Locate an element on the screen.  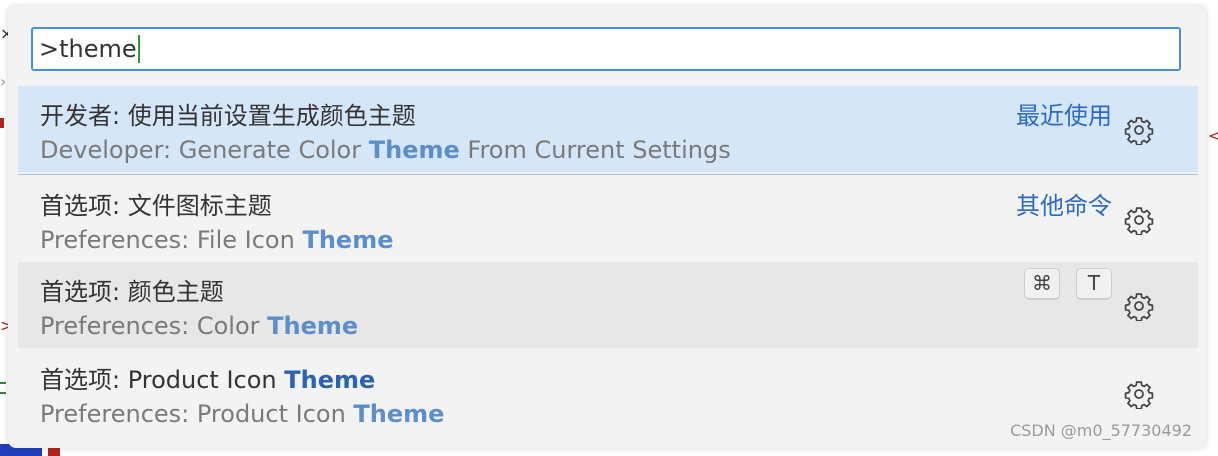
group-separator is located at coordinates (608, 174).